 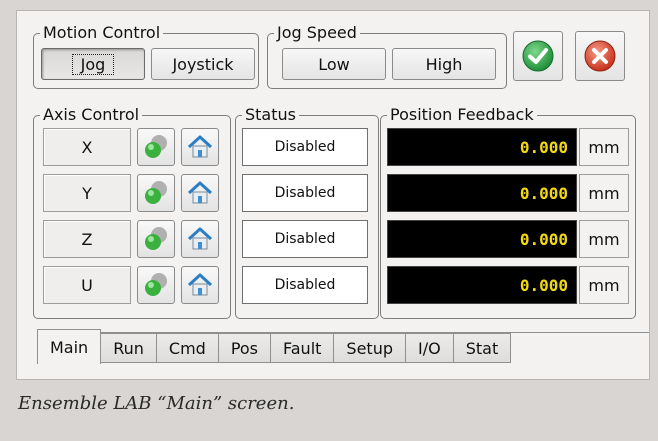 I want to click on tab-io: I/O, so click(x=430, y=348).